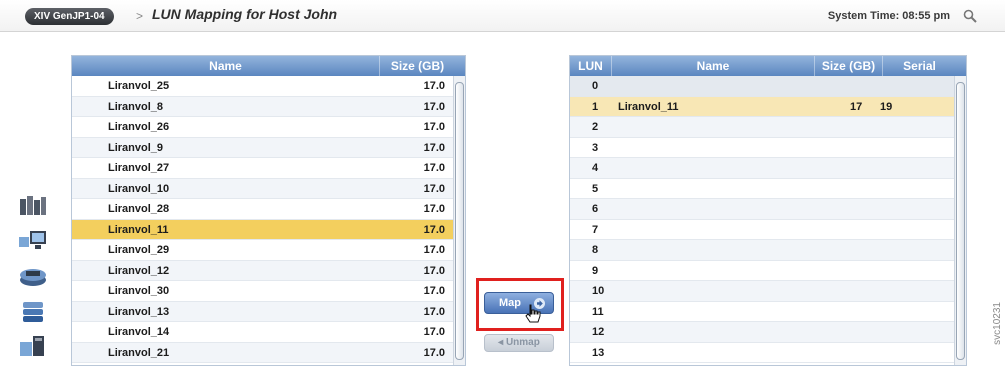 This screenshot has height=369, width=1005. What do you see at coordinates (762, 86) in the screenshot?
I see `table-row: 0` at bounding box center [762, 86].